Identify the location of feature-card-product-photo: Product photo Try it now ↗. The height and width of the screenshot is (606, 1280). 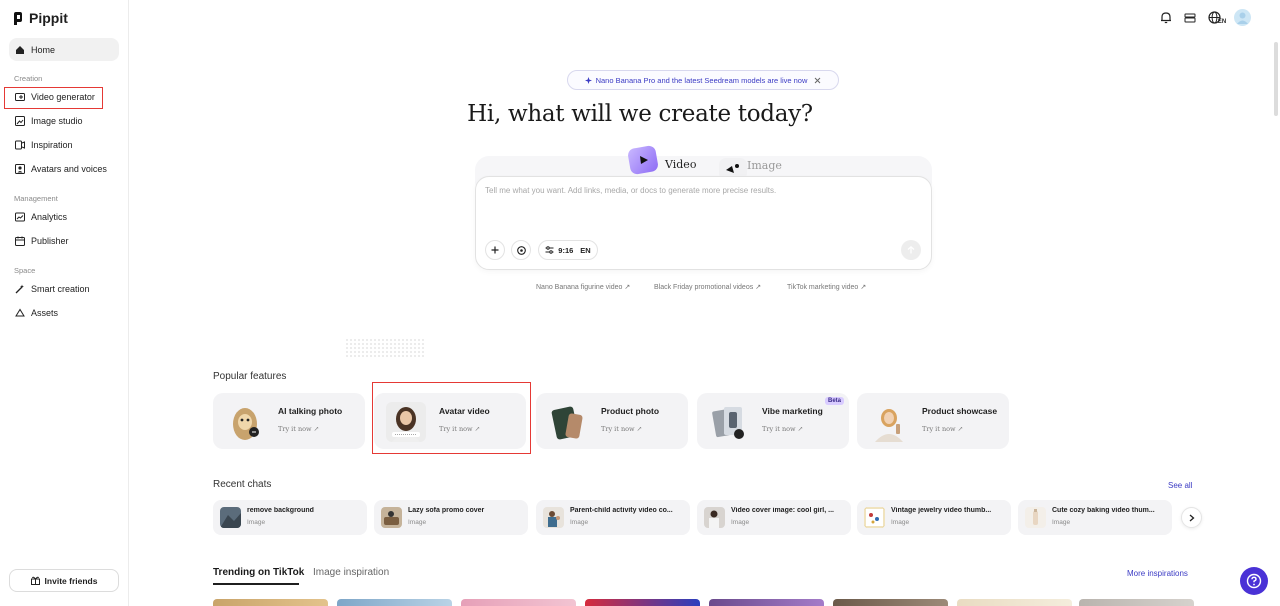
(612, 421).